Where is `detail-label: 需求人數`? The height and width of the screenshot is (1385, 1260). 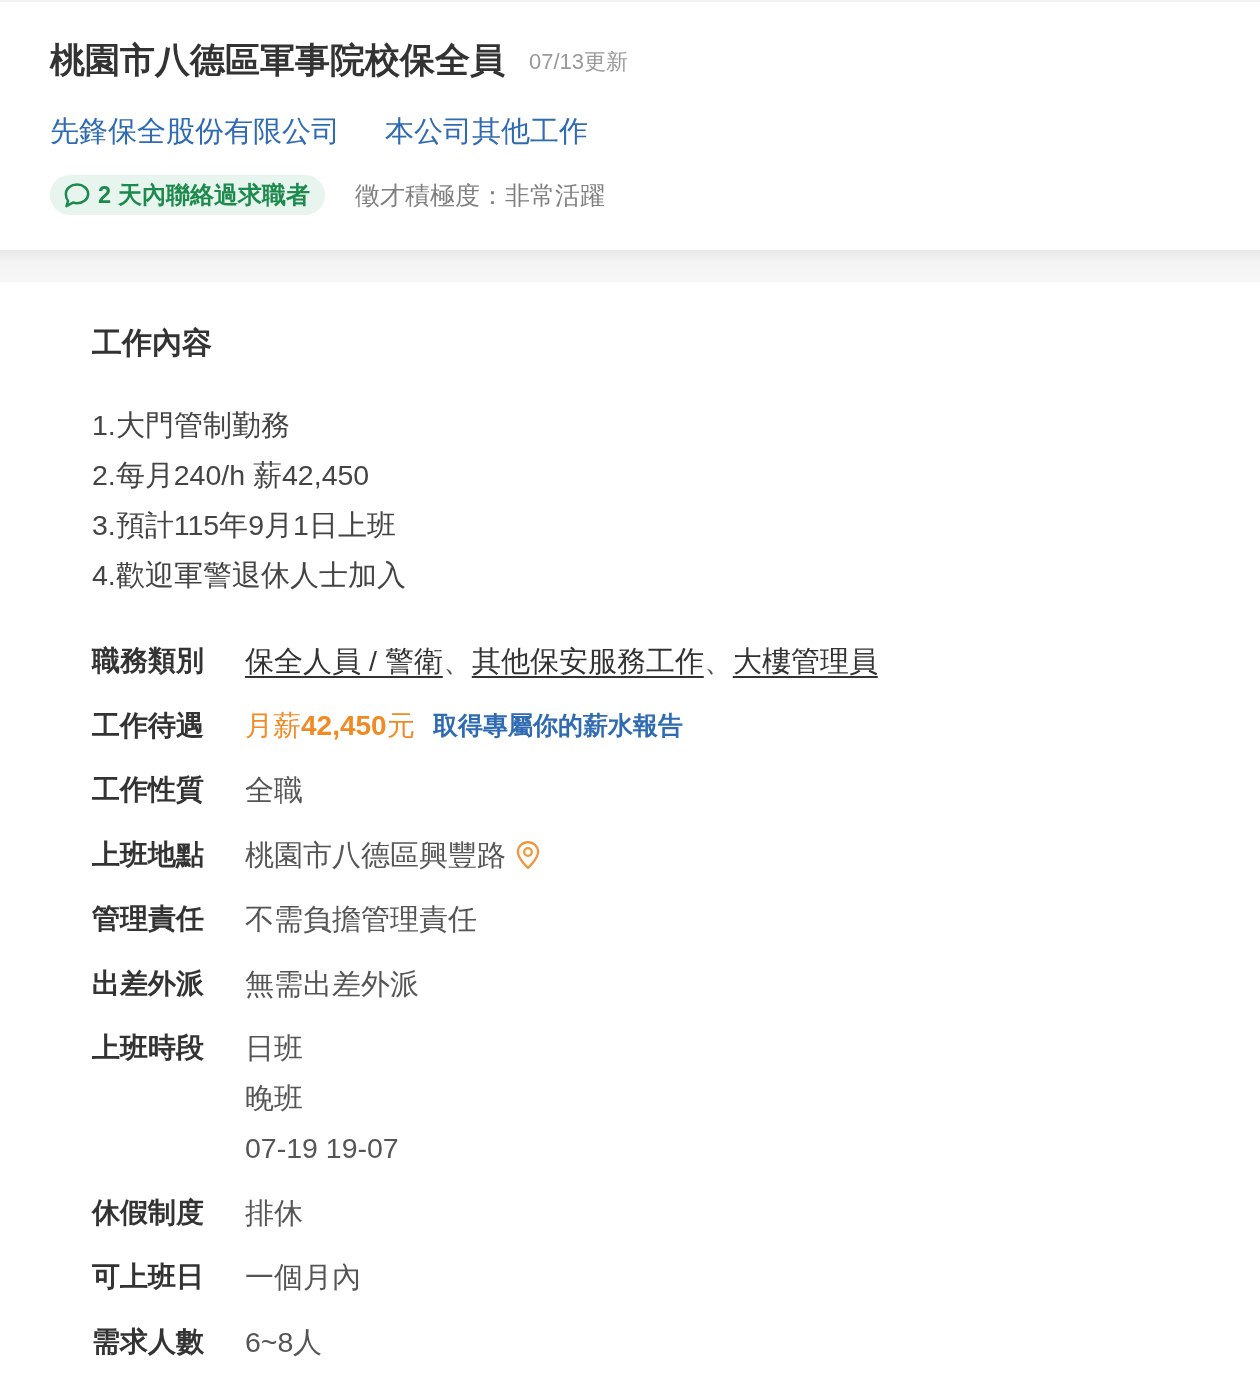 detail-label: 需求人數 is located at coordinates (148, 1341).